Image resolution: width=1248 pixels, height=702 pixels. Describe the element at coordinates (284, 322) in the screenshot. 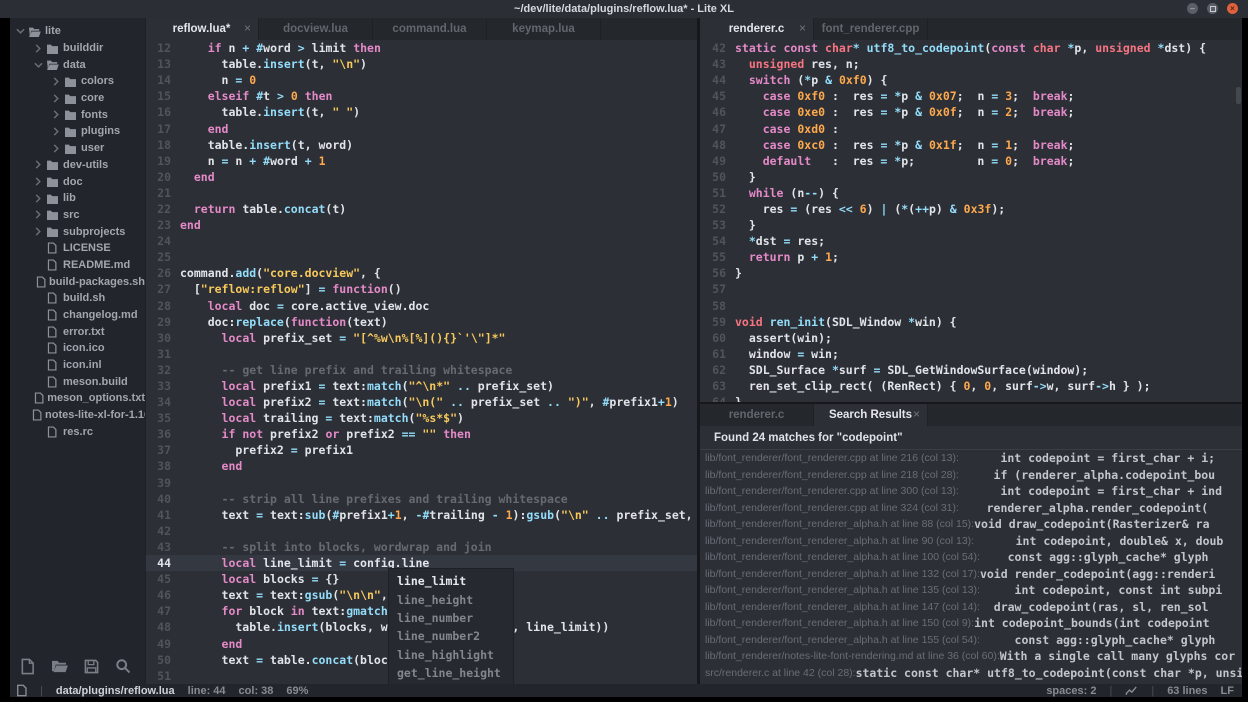

I see `code-text: doc:replace(function(text)` at that location.